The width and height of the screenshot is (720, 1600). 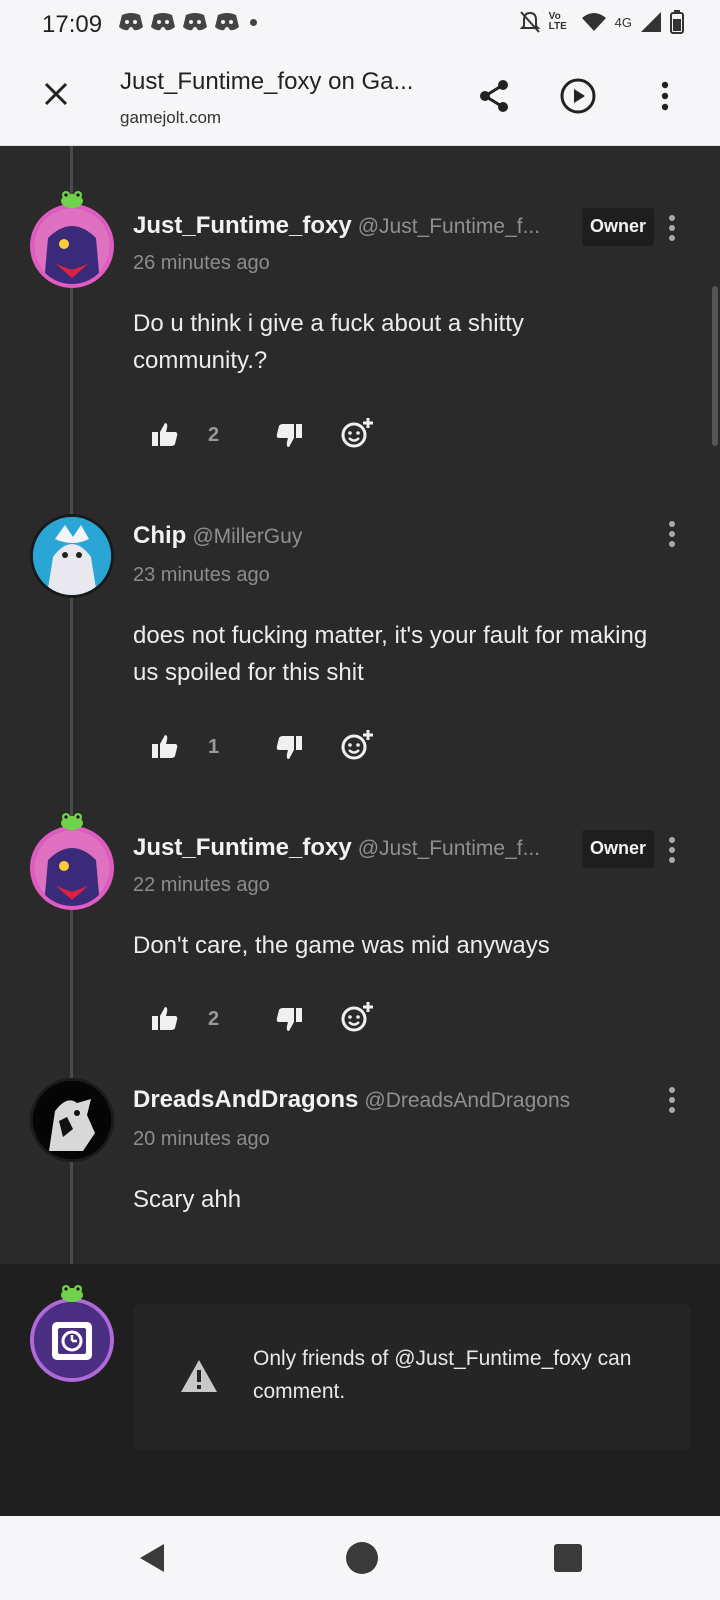 What do you see at coordinates (171, 117) in the screenshot?
I see `page-url: gamejolt.com` at bounding box center [171, 117].